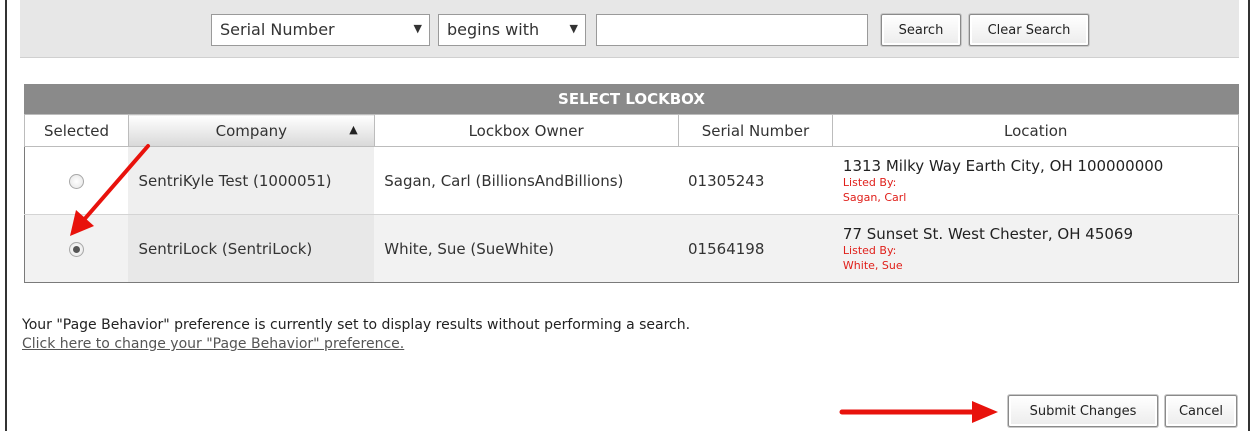 The image size is (1252, 431). What do you see at coordinates (526, 248) in the screenshot?
I see `owner-cell: White, Sue (SueWhite)` at bounding box center [526, 248].